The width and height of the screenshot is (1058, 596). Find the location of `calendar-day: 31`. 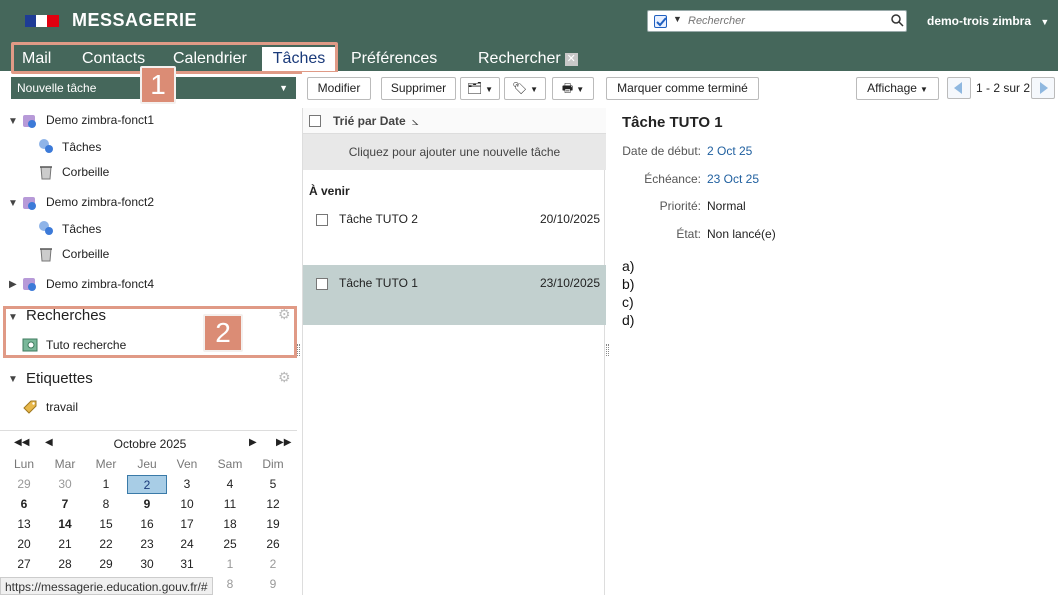

calendar-day: 31 is located at coordinates (187, 564).